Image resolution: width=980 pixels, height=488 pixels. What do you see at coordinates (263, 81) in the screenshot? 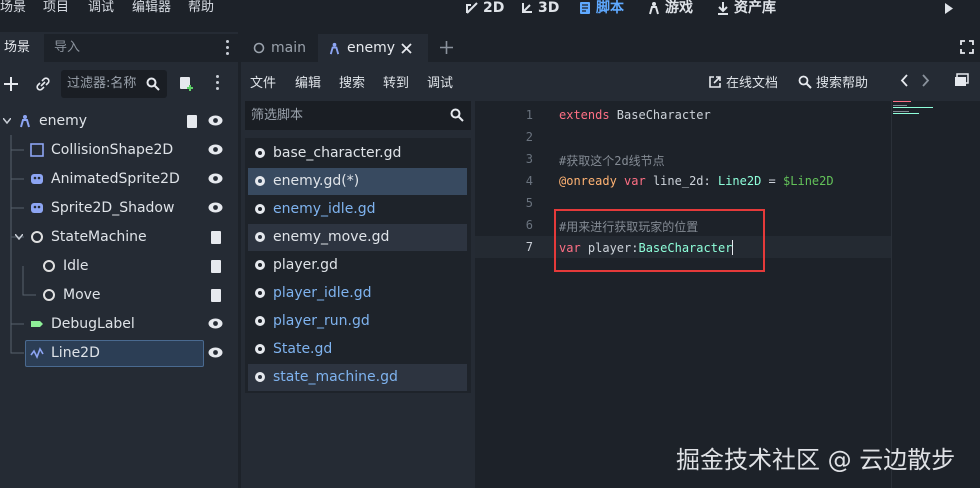
I see `script-menu-file: 文件` at bounding box center [263, 81].